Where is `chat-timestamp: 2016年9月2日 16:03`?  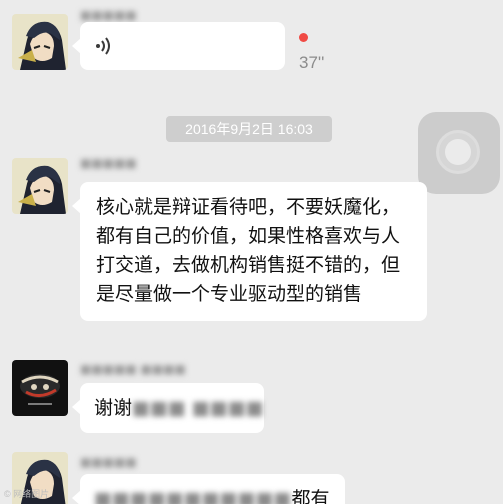
chat-timestamp: 2016年9月2日 16:03 is located at coordinates (249, 129).